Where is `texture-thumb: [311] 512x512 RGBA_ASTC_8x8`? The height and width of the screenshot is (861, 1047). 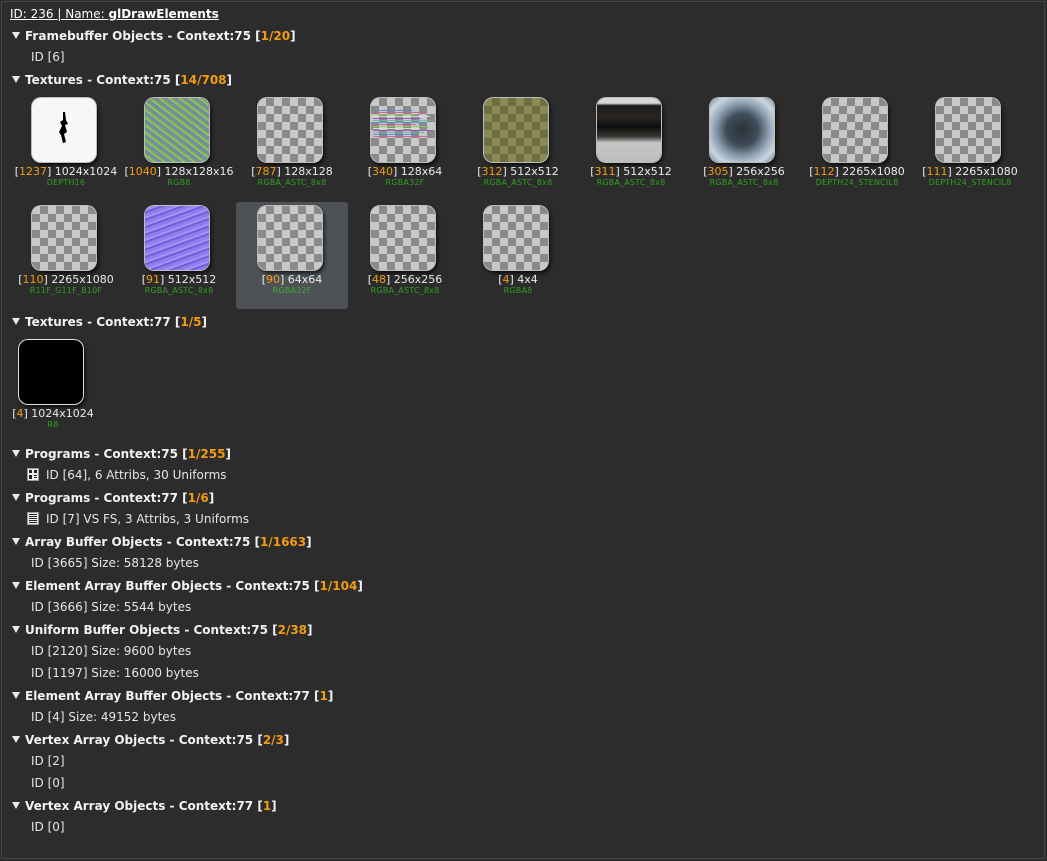 texture-thumb: [311] 512x512 RGBA_ASTC_8x8 is located at coordinates (631, 147).